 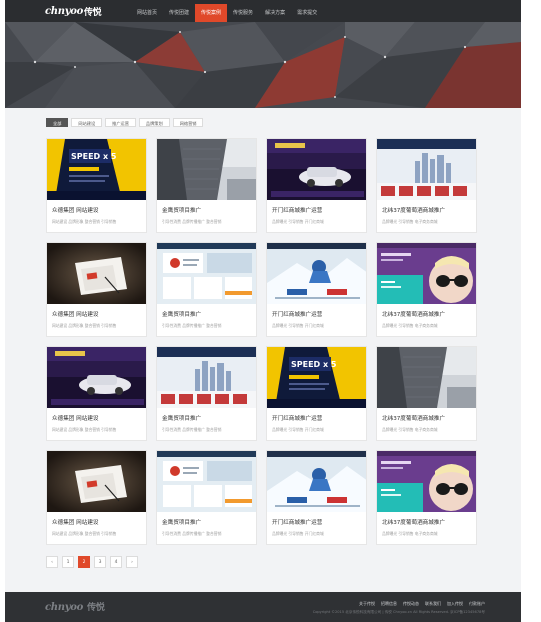 I want to click on main-nav: 网站首页 传悦团建 传悦案例 传悦服务 解决方案 需求提交, so click(x=227, y=13).